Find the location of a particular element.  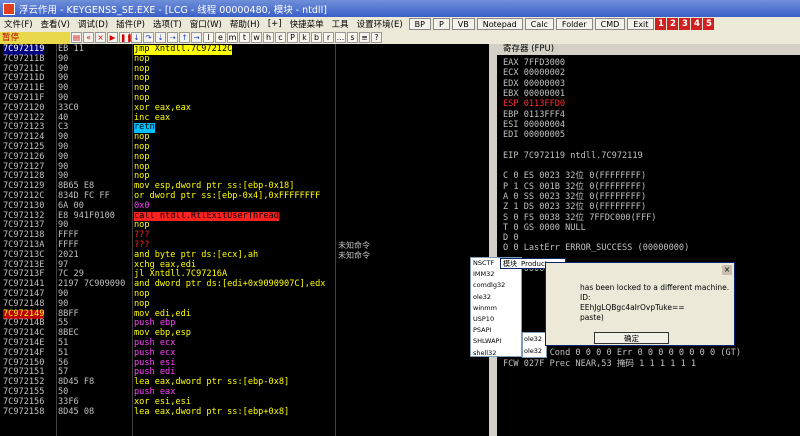

register-line: P 1 CS 001B 32位 0(FFFFFFFF) is located at coordinates (574, 187).